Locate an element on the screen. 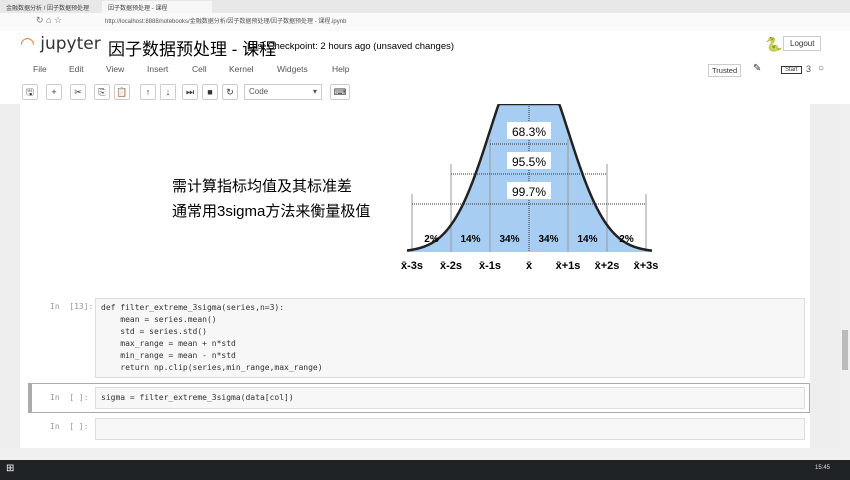 This screenshot has width=850, height=480. band-label: 99.7% is located at coordinates (529, 192).